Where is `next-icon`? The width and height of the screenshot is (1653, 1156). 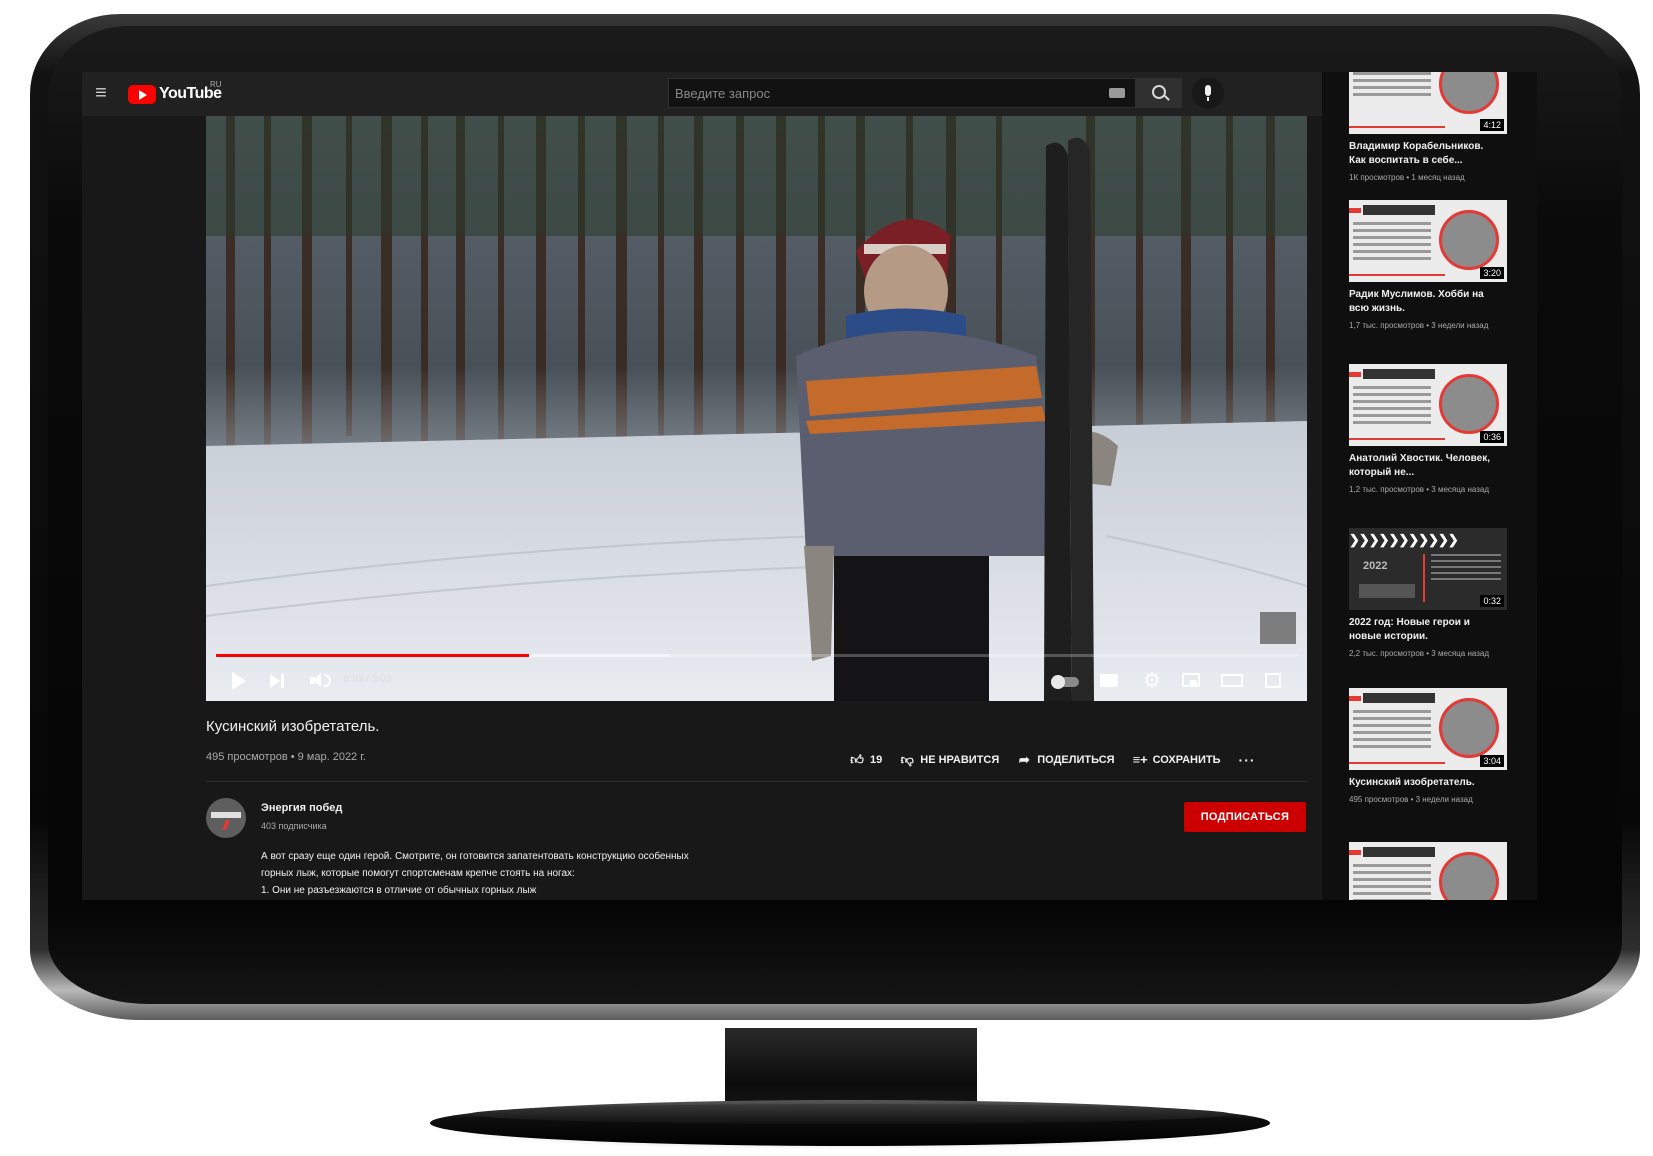
next-icon is located at coordinates (280, 681).